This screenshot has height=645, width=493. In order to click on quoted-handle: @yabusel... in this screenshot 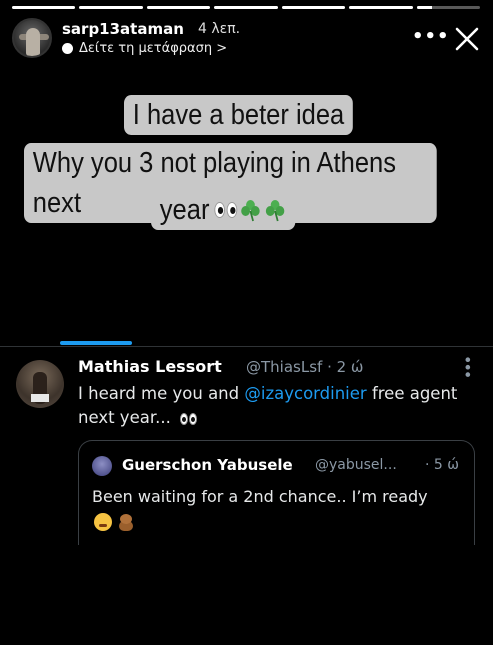, I will do `click(356, 465)`.